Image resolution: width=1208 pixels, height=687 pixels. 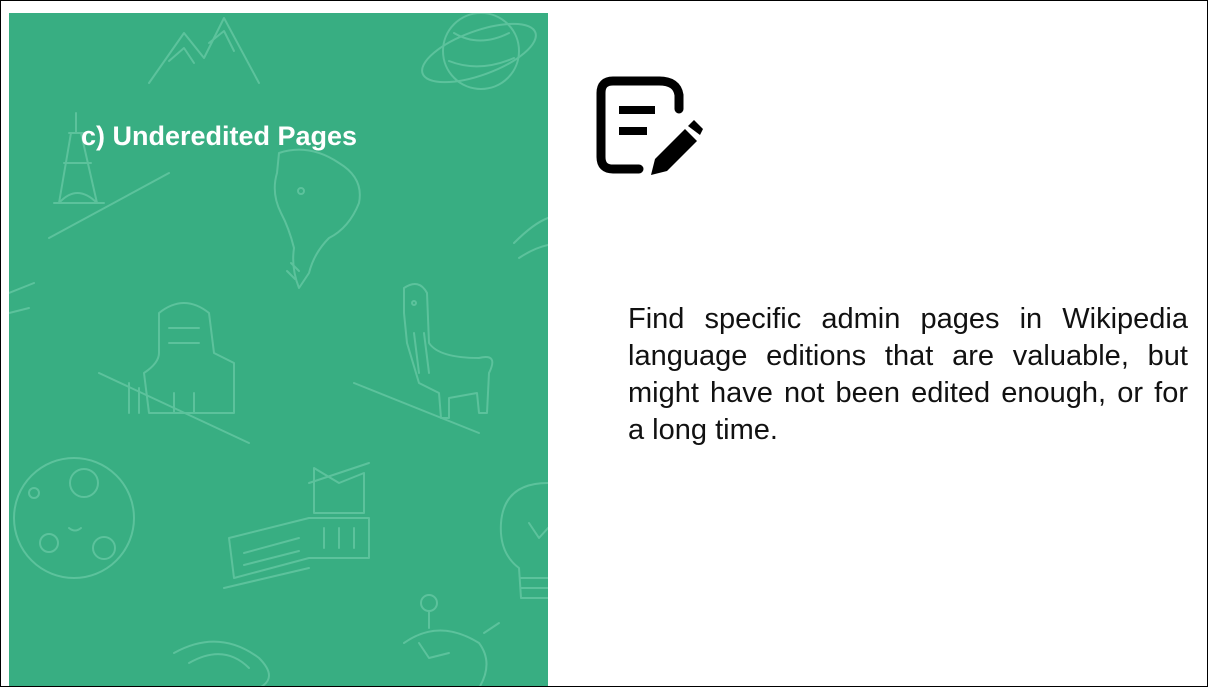 What do you see at coordinates (296, 525) in the screenshot?
I see `great-wall-icon` at bounding box center [296, 525].